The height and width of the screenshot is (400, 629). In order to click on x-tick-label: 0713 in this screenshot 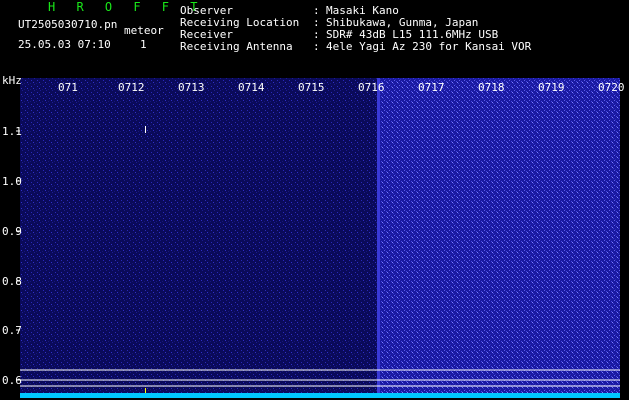, I will do `click(191, 87)`.